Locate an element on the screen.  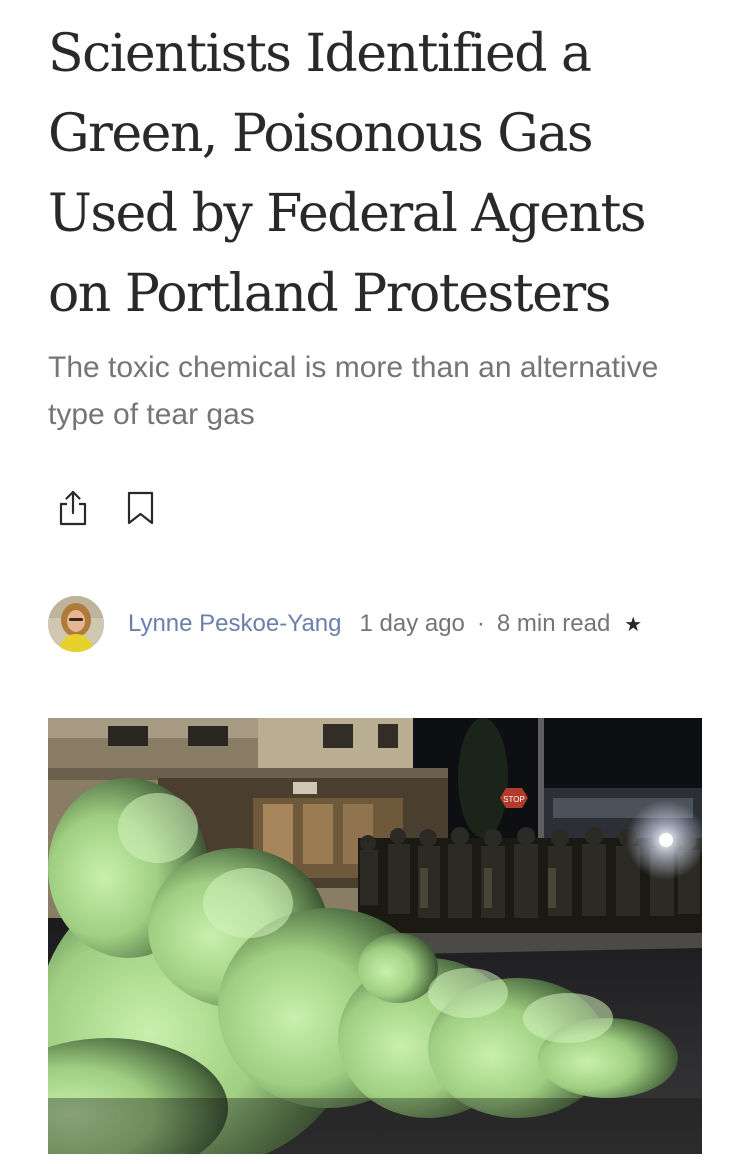
share-button is located at coordinates (73, 508).